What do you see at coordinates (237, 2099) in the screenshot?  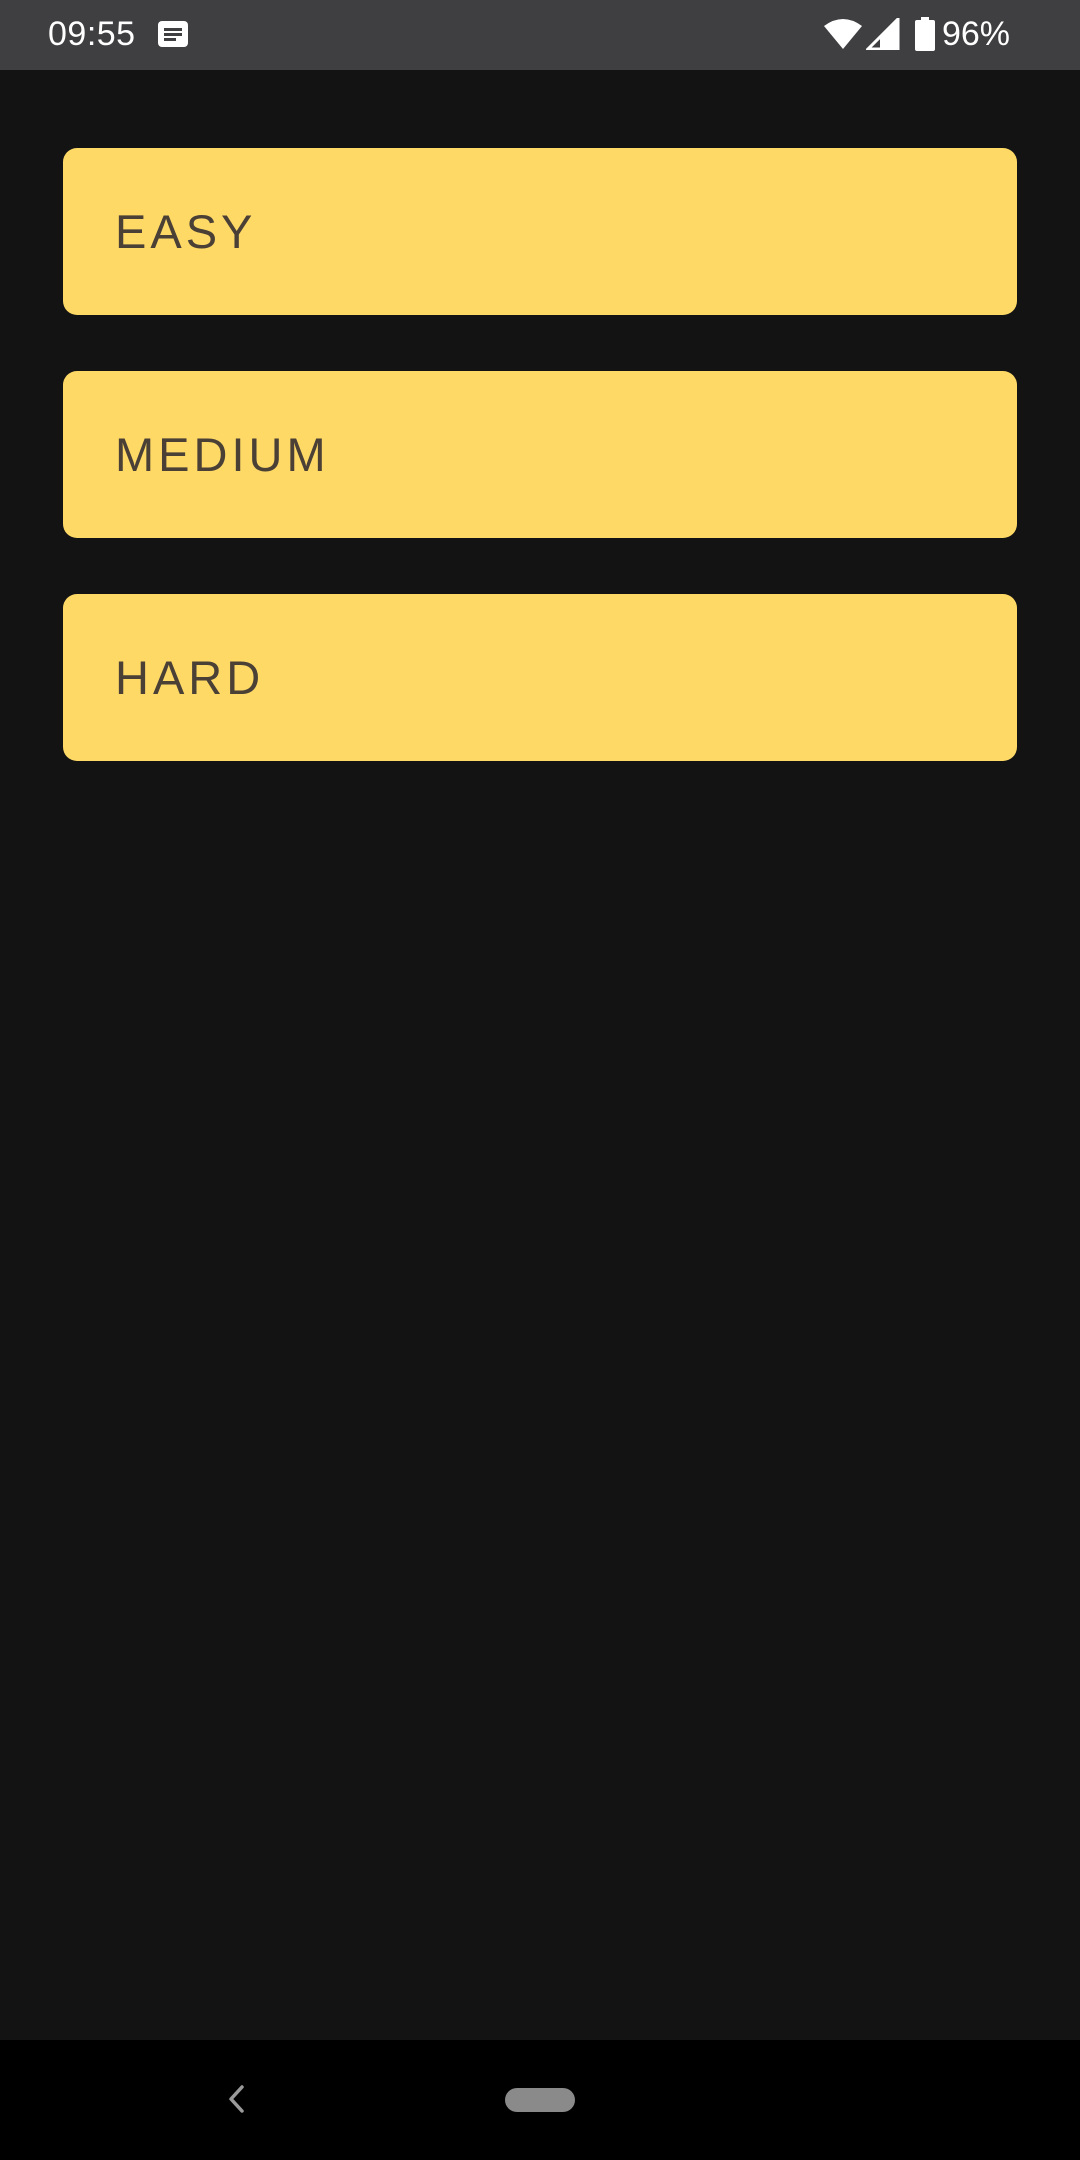 I see `back-chevron-icon` at bounding box center [237, 2099].